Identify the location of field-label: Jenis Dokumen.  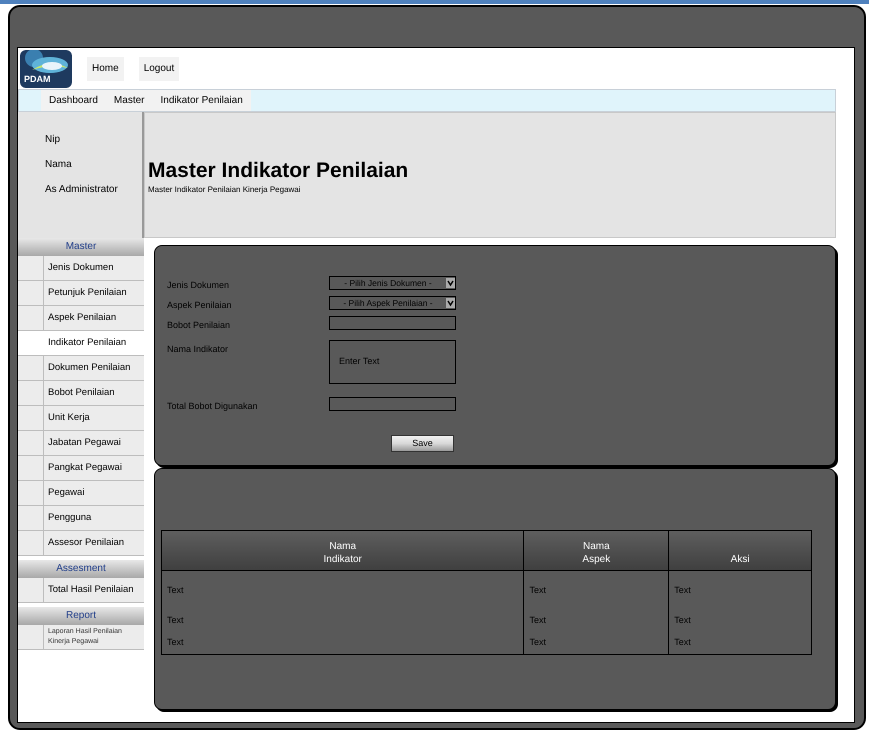
(198, 285).